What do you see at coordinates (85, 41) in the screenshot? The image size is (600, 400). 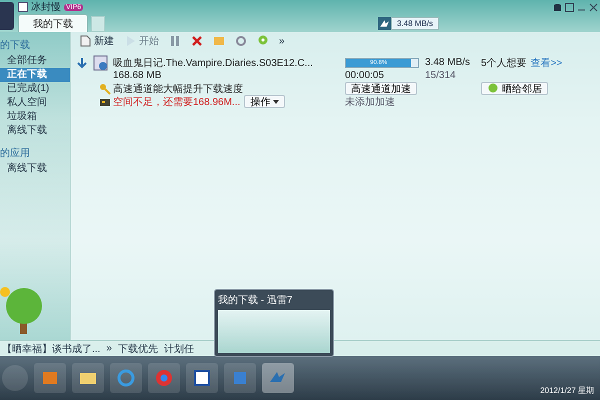 I see `new-file-icon` at bounding box center [85, 41].